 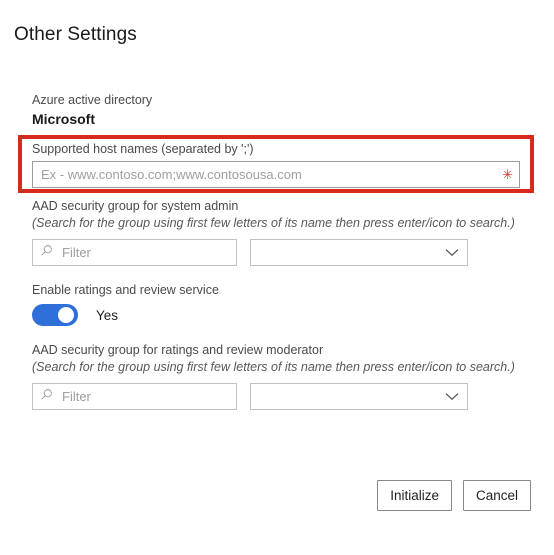 I want to click on system-admin-group-row, so click(x=277, y=252).